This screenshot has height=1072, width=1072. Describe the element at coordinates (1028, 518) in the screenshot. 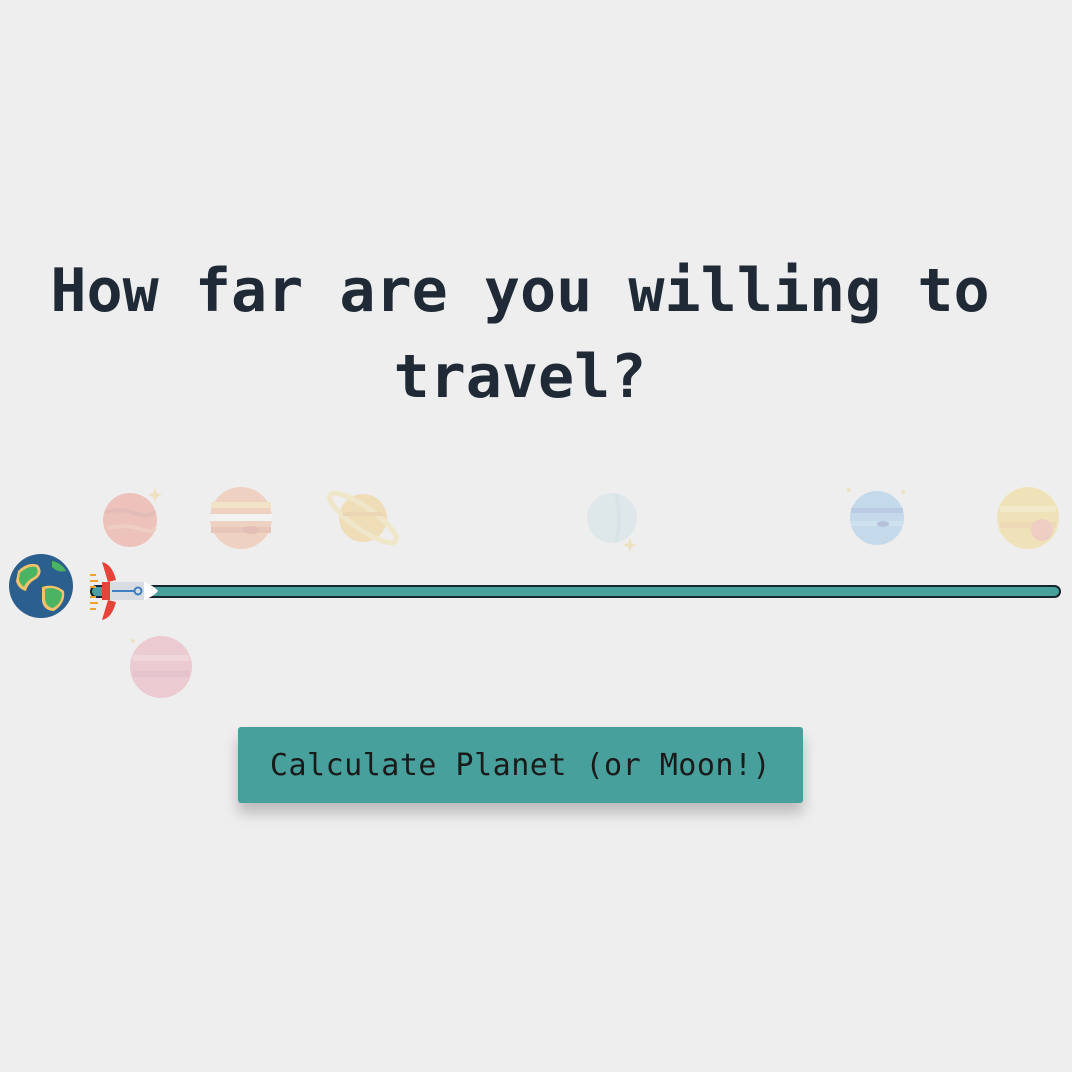

I see `sun-icon` at that location.